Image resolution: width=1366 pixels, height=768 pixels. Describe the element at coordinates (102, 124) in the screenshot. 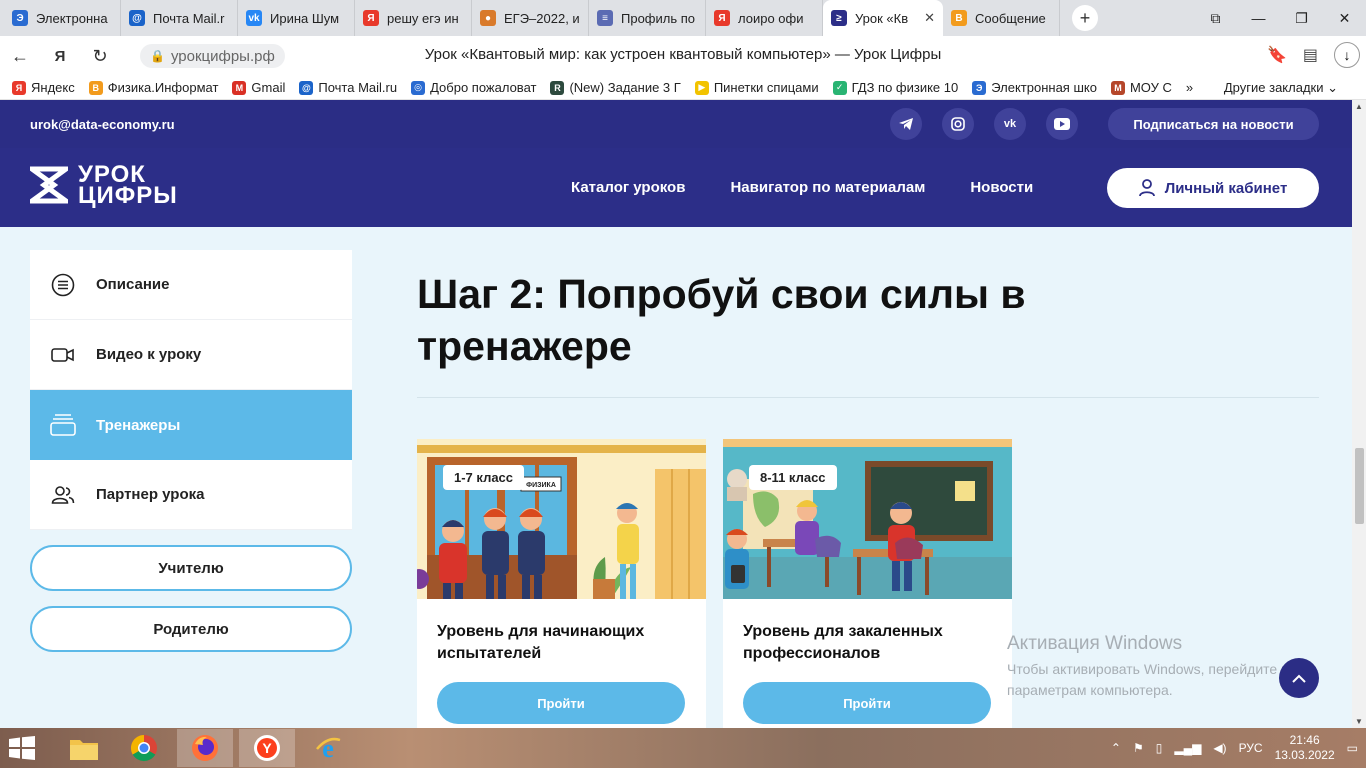

I see `contact-email: urok@data-economy.ru` at that location.